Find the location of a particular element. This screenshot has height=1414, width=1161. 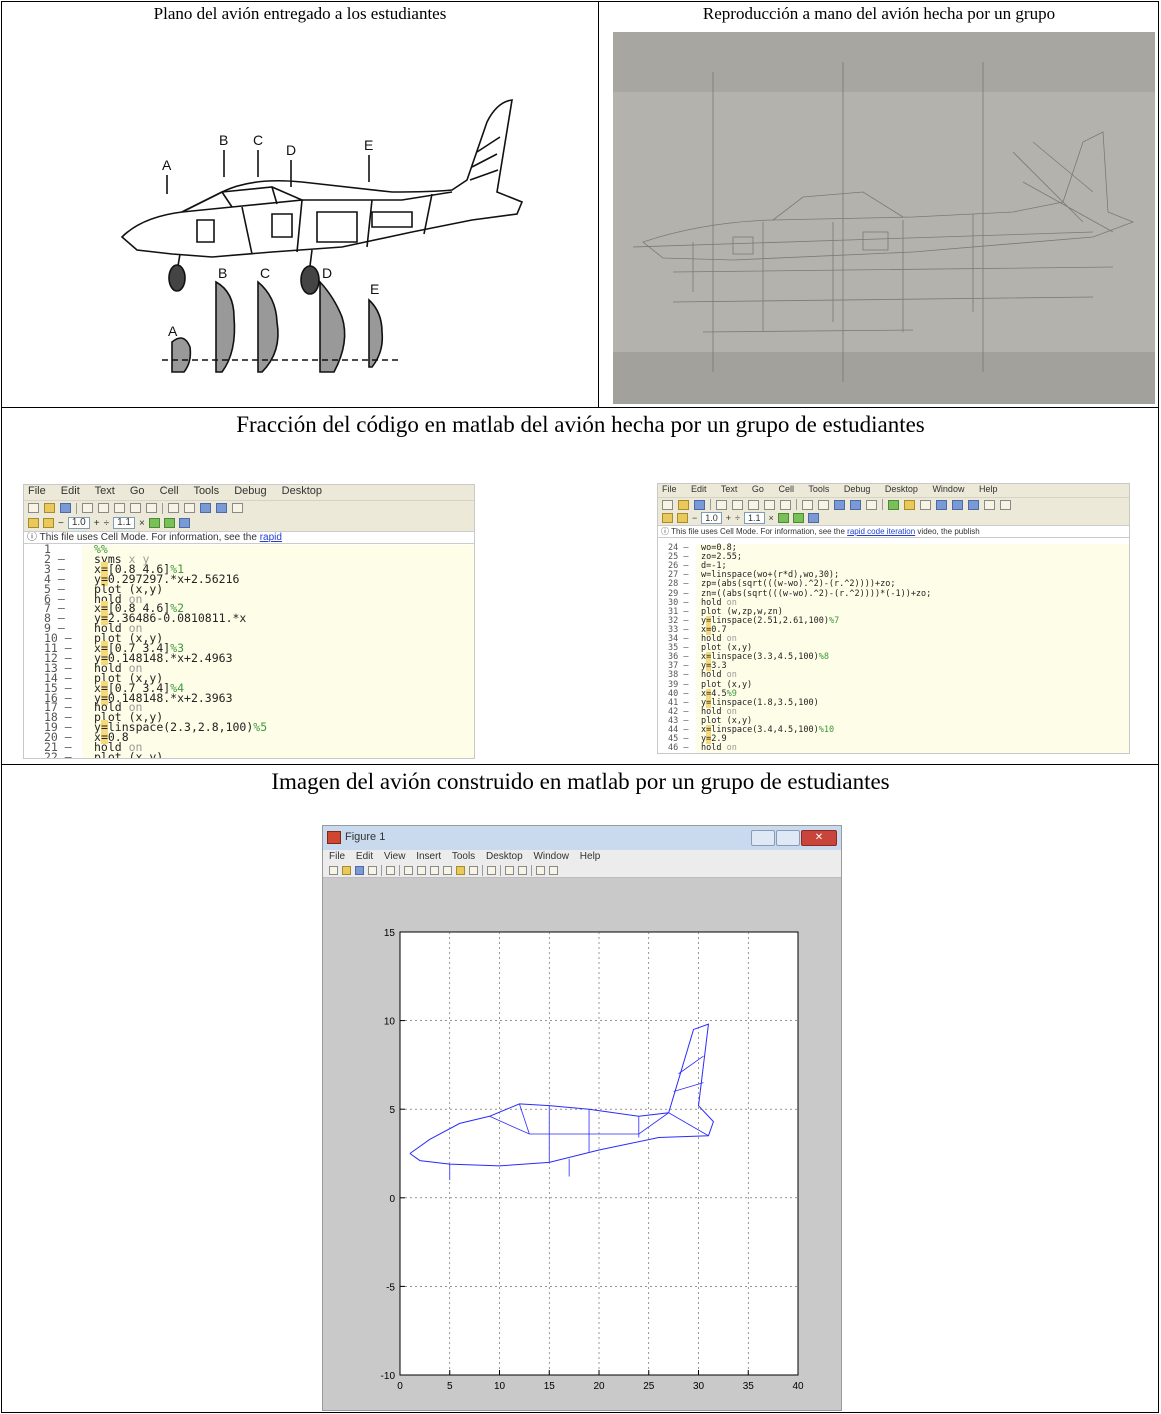

cell-eval-icon is located at coordinates (48, 523).